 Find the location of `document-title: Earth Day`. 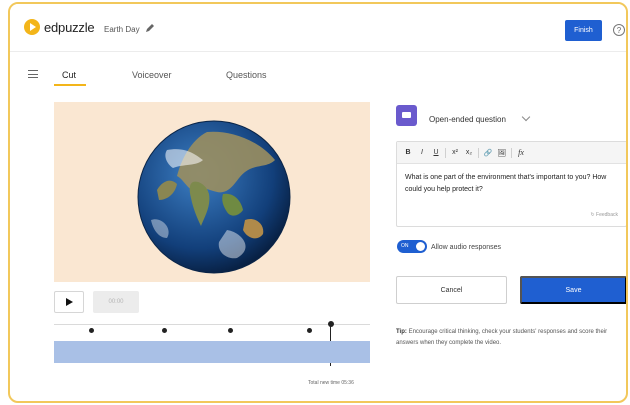

document-title: Earth Day is located at coordinates (122, 29).